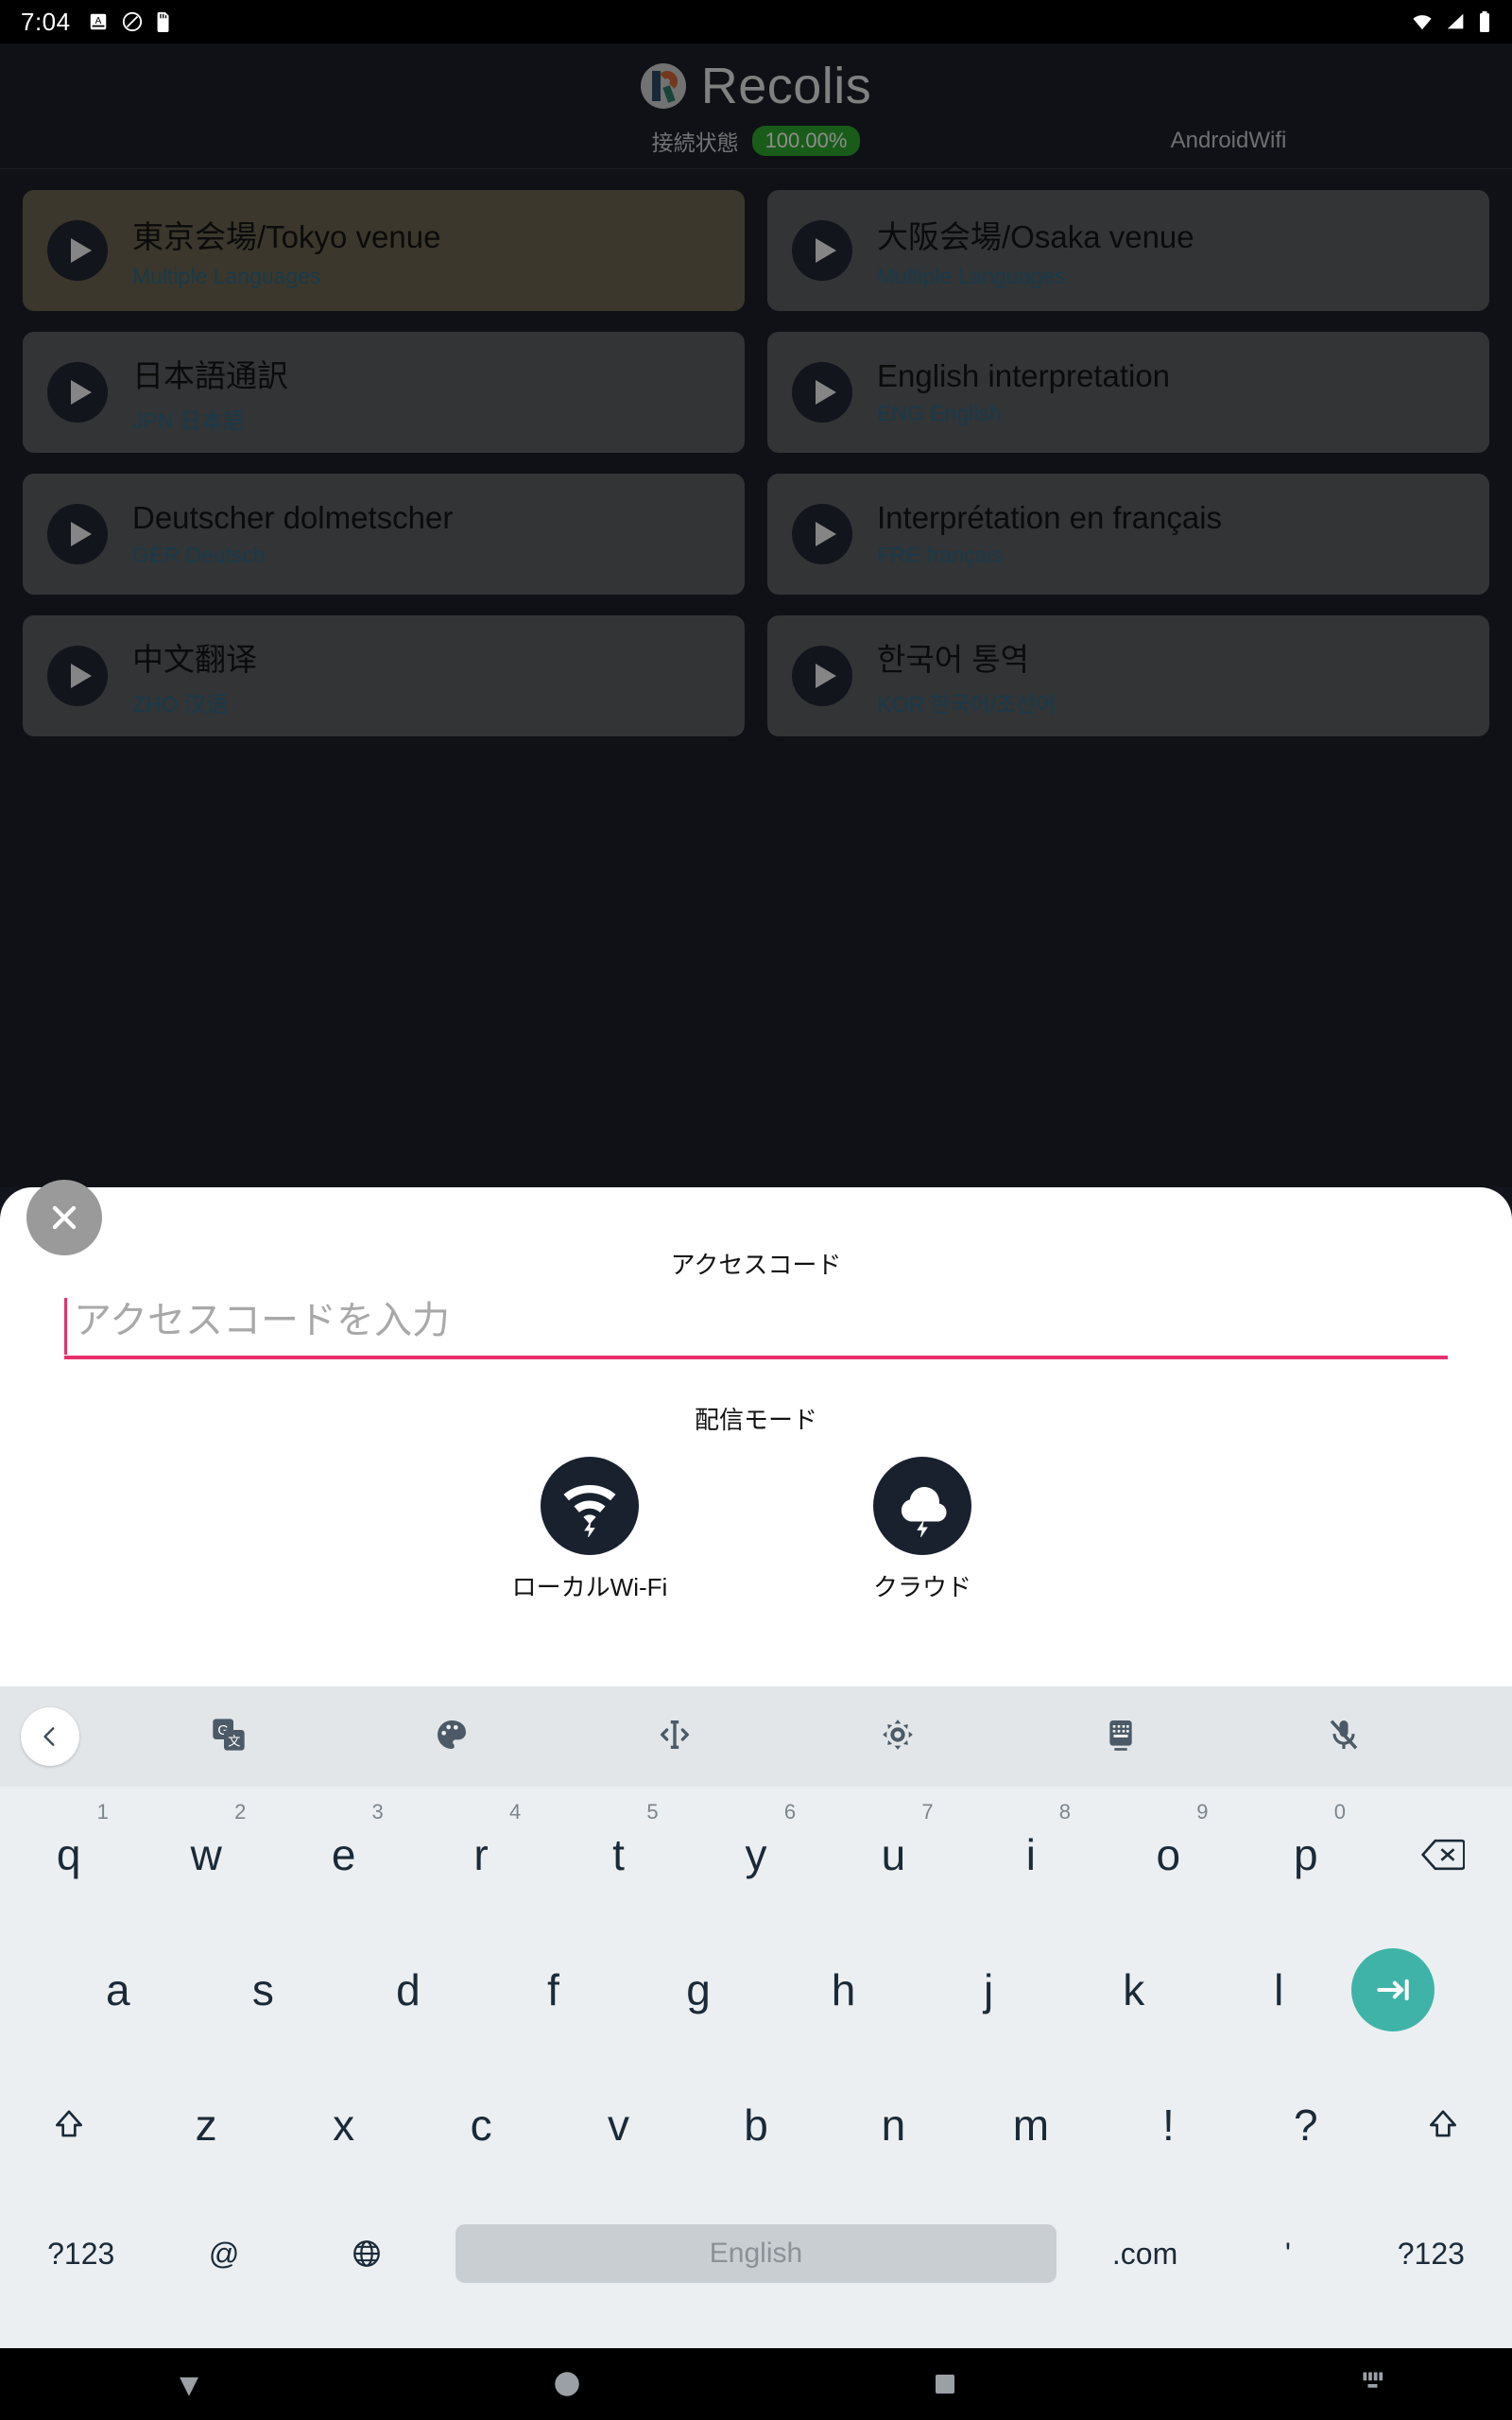 This screenshot has height=2420, width=1512. What do you see at coordinates (118, 1989) in the screenshot?
I see `key-a: a` at bounding box center [118, 1989].